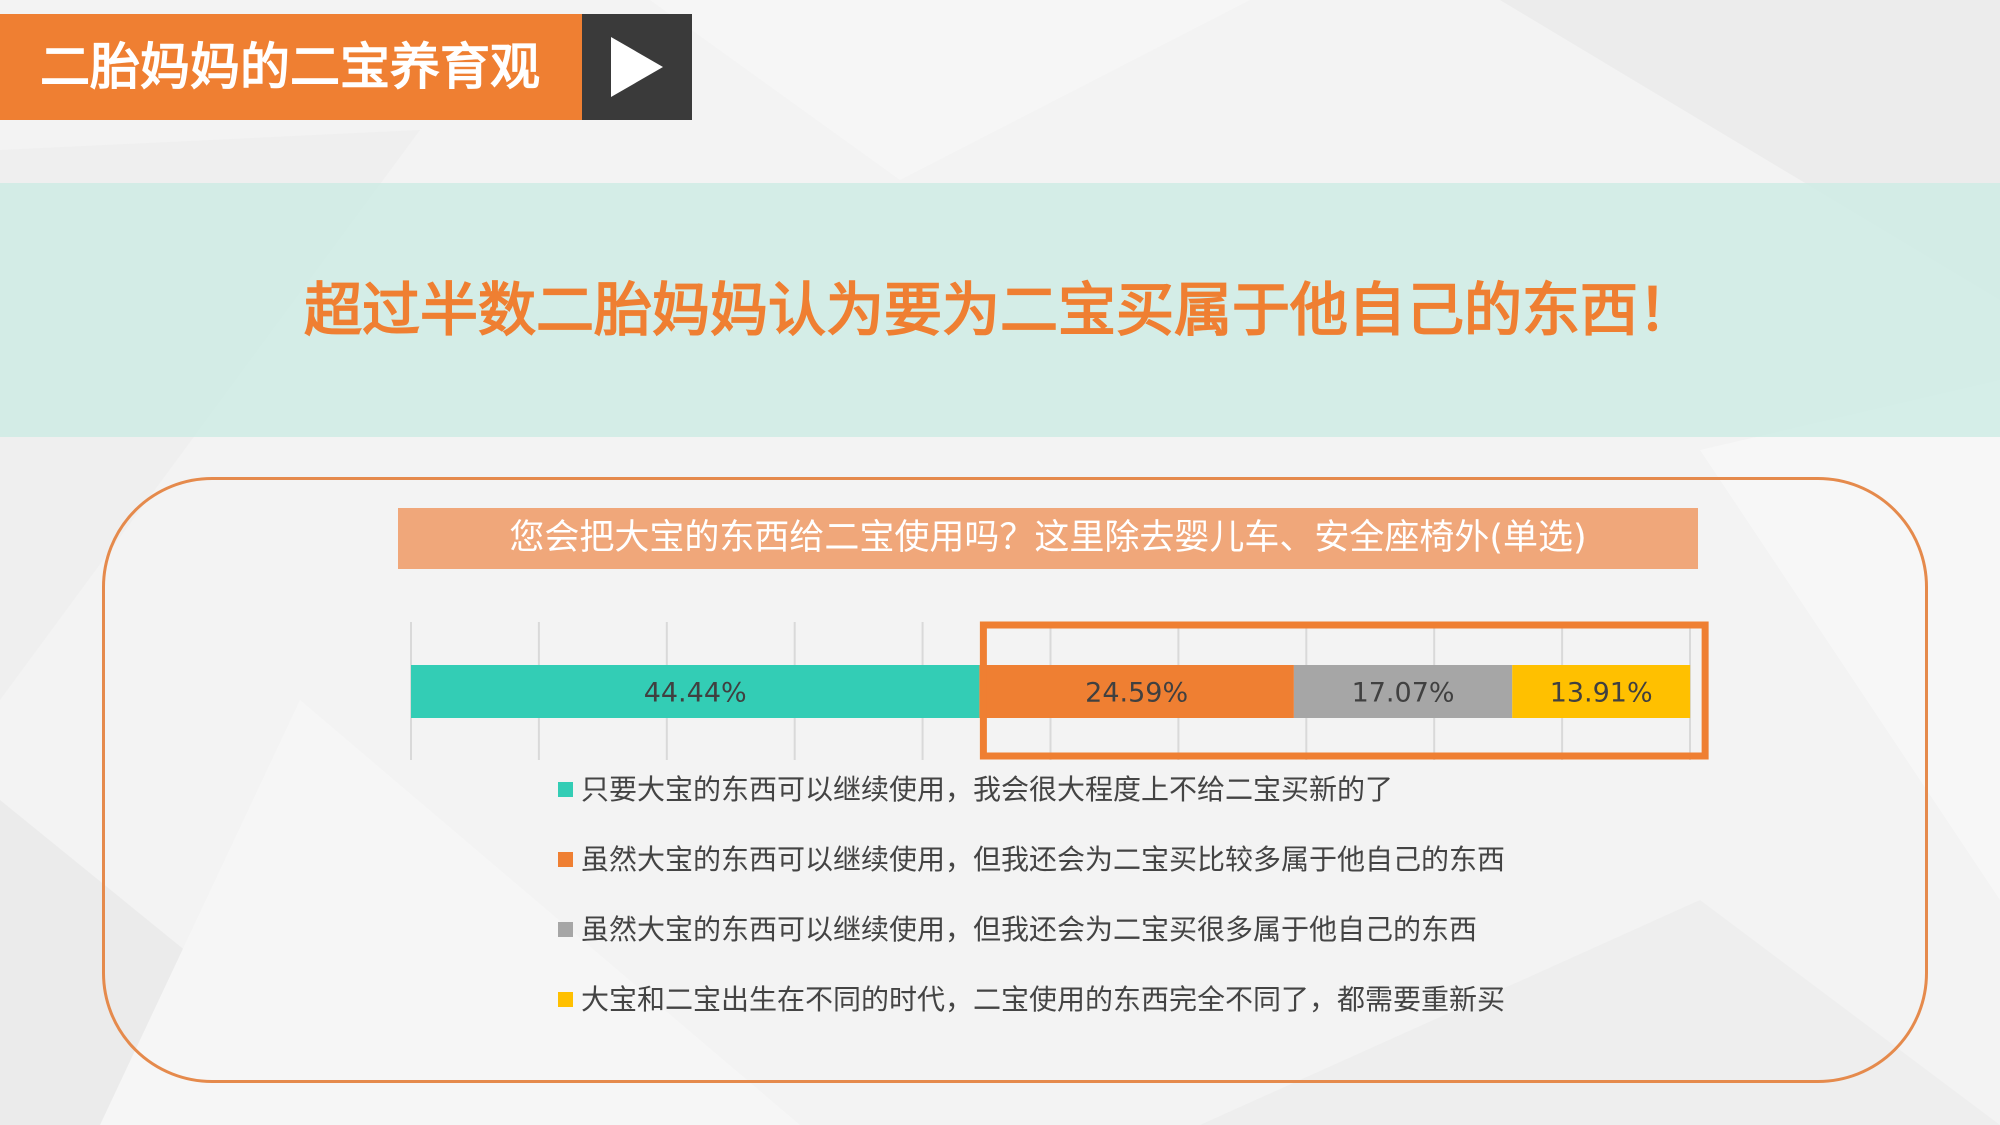  Describe the element at coordinates (987, 789) in the screenshot. I see `legend-label: 只要大宝的东西可以继续使用，我会很大程度上不给二宝买新的了` at that location.